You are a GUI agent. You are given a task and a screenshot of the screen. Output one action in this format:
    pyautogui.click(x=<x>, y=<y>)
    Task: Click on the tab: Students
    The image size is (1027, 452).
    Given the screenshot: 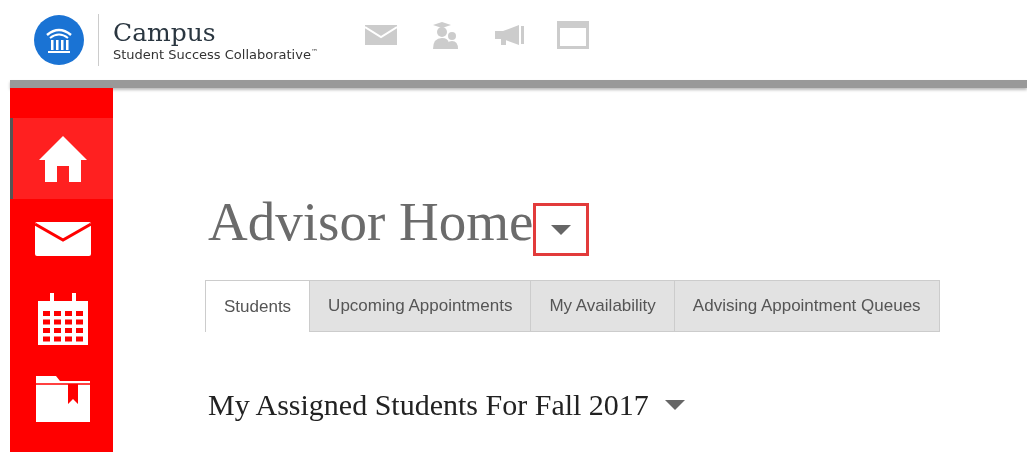 What is the action you would take?
    pyautogui.click(x=258, y=306)
    